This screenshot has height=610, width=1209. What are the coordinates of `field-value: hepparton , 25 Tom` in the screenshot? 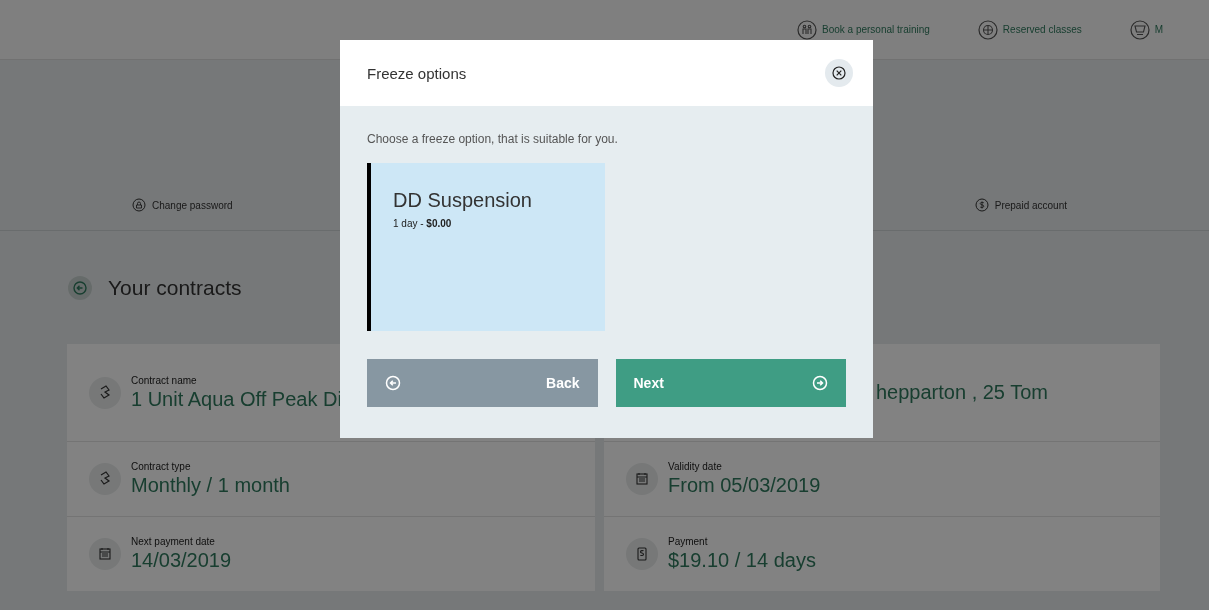 It's located at (962, 392).